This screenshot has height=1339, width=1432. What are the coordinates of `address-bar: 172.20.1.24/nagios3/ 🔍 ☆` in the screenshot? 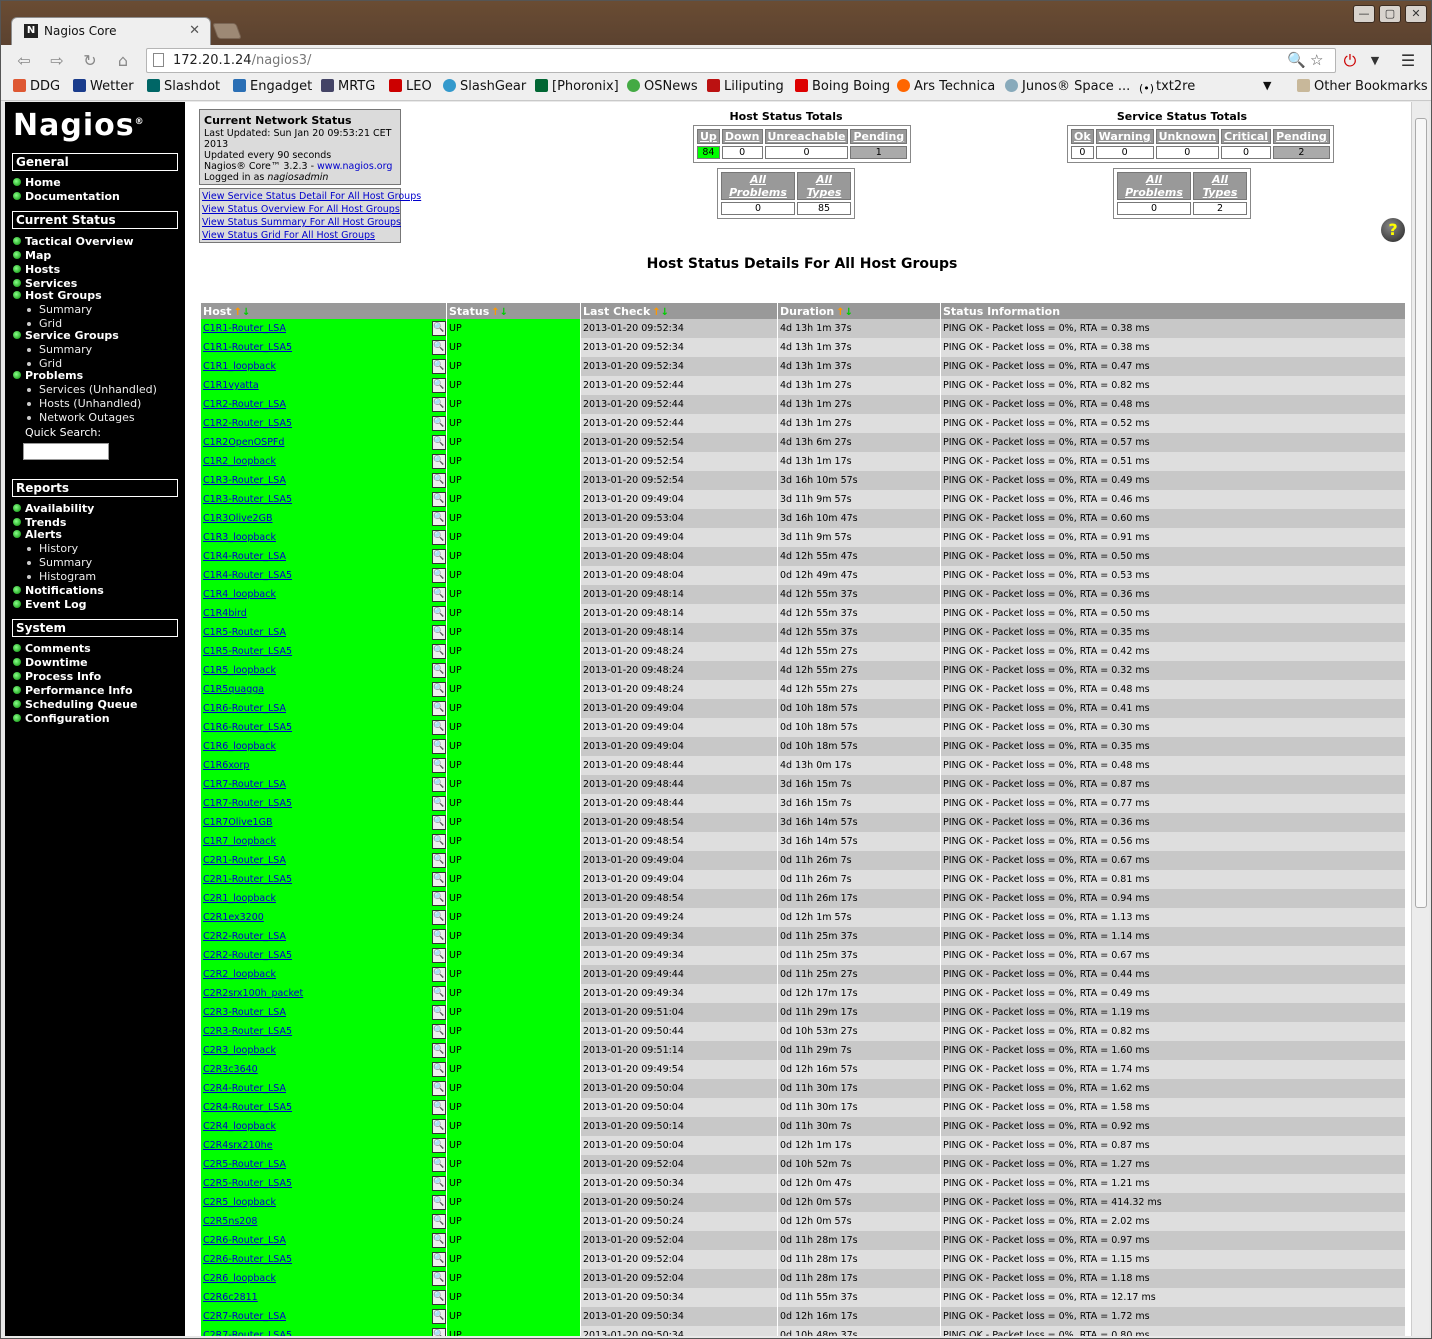 It's located at (741, 60).